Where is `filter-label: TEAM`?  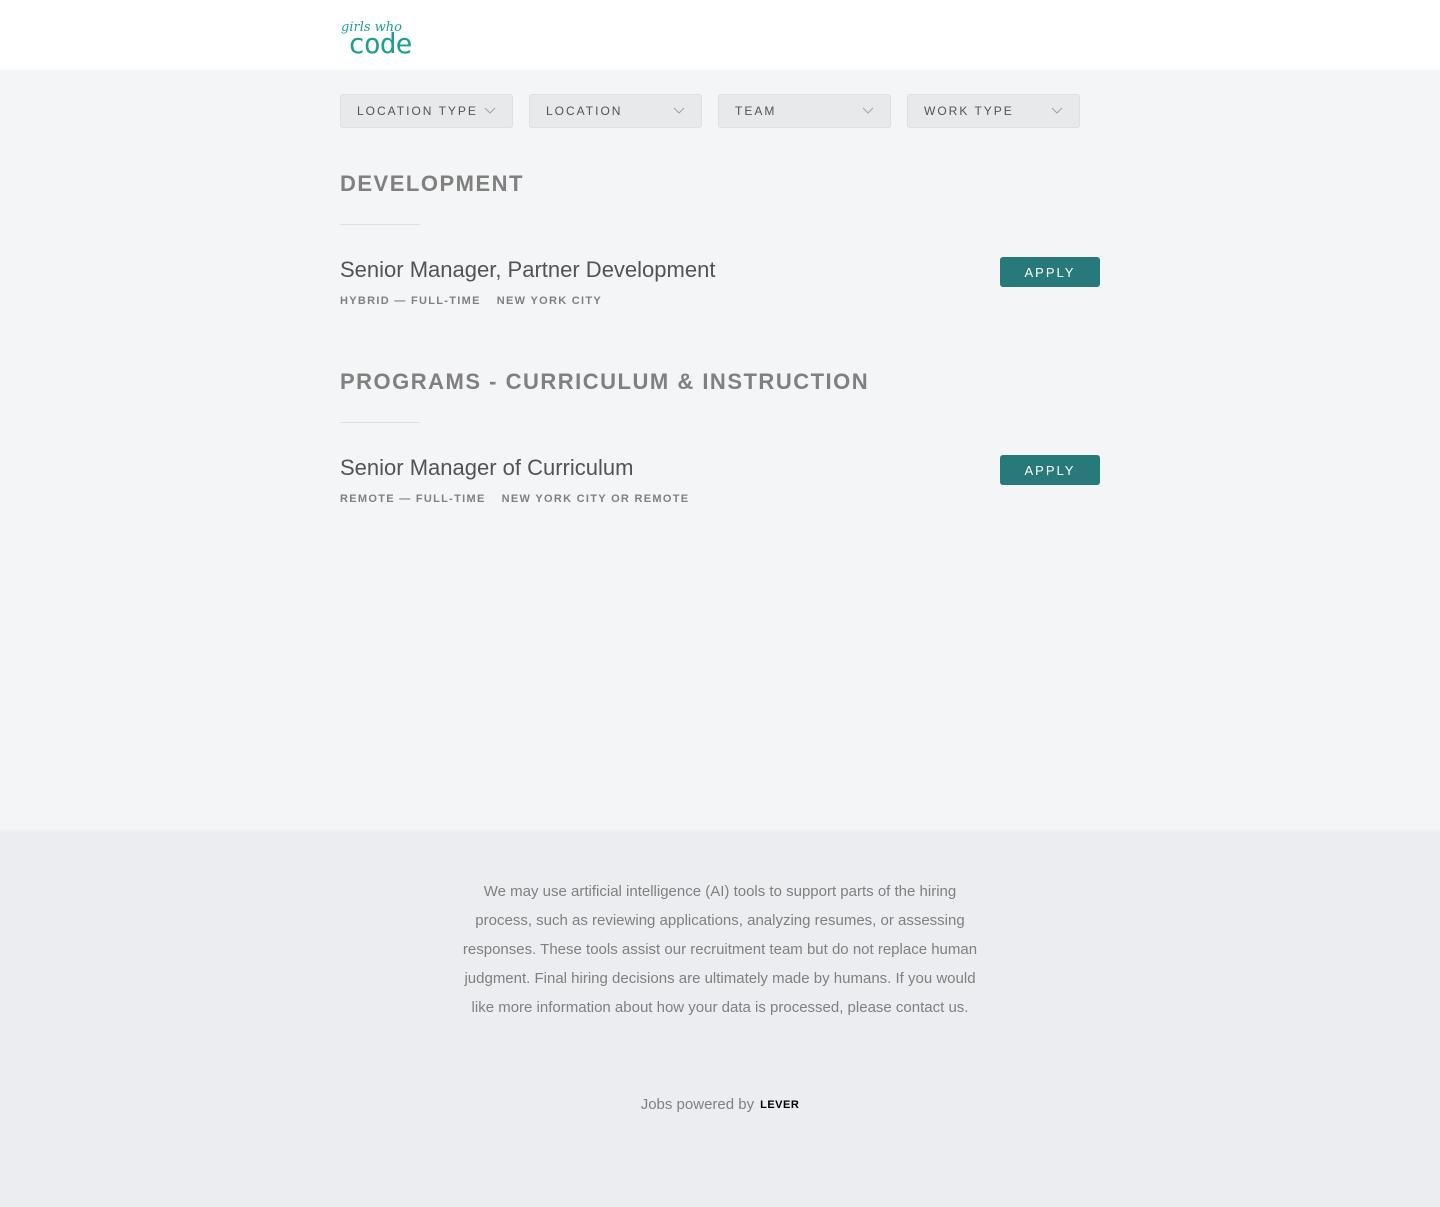 filter-label: TEAM is located at coordinates (756, 111).